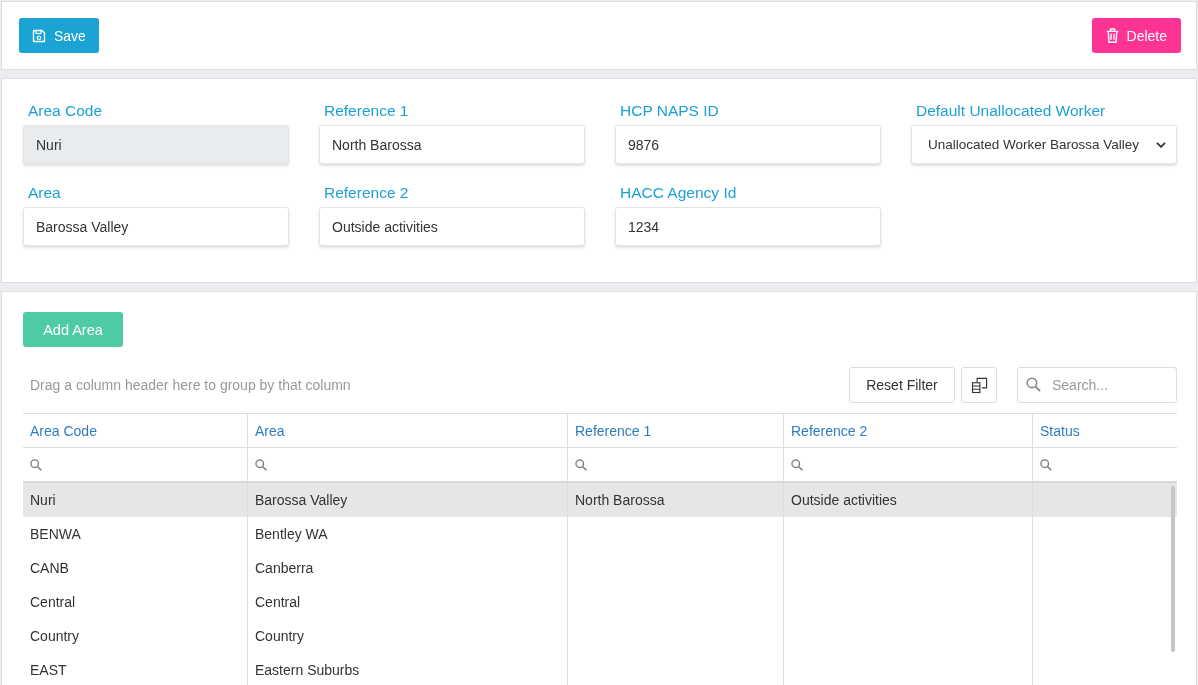 The width and height of the screenshot is (1198, 685). Describe the element at coordinates (902, 385) in the screenshot. I see `reset-filter-button: Reset Filter` at that location.